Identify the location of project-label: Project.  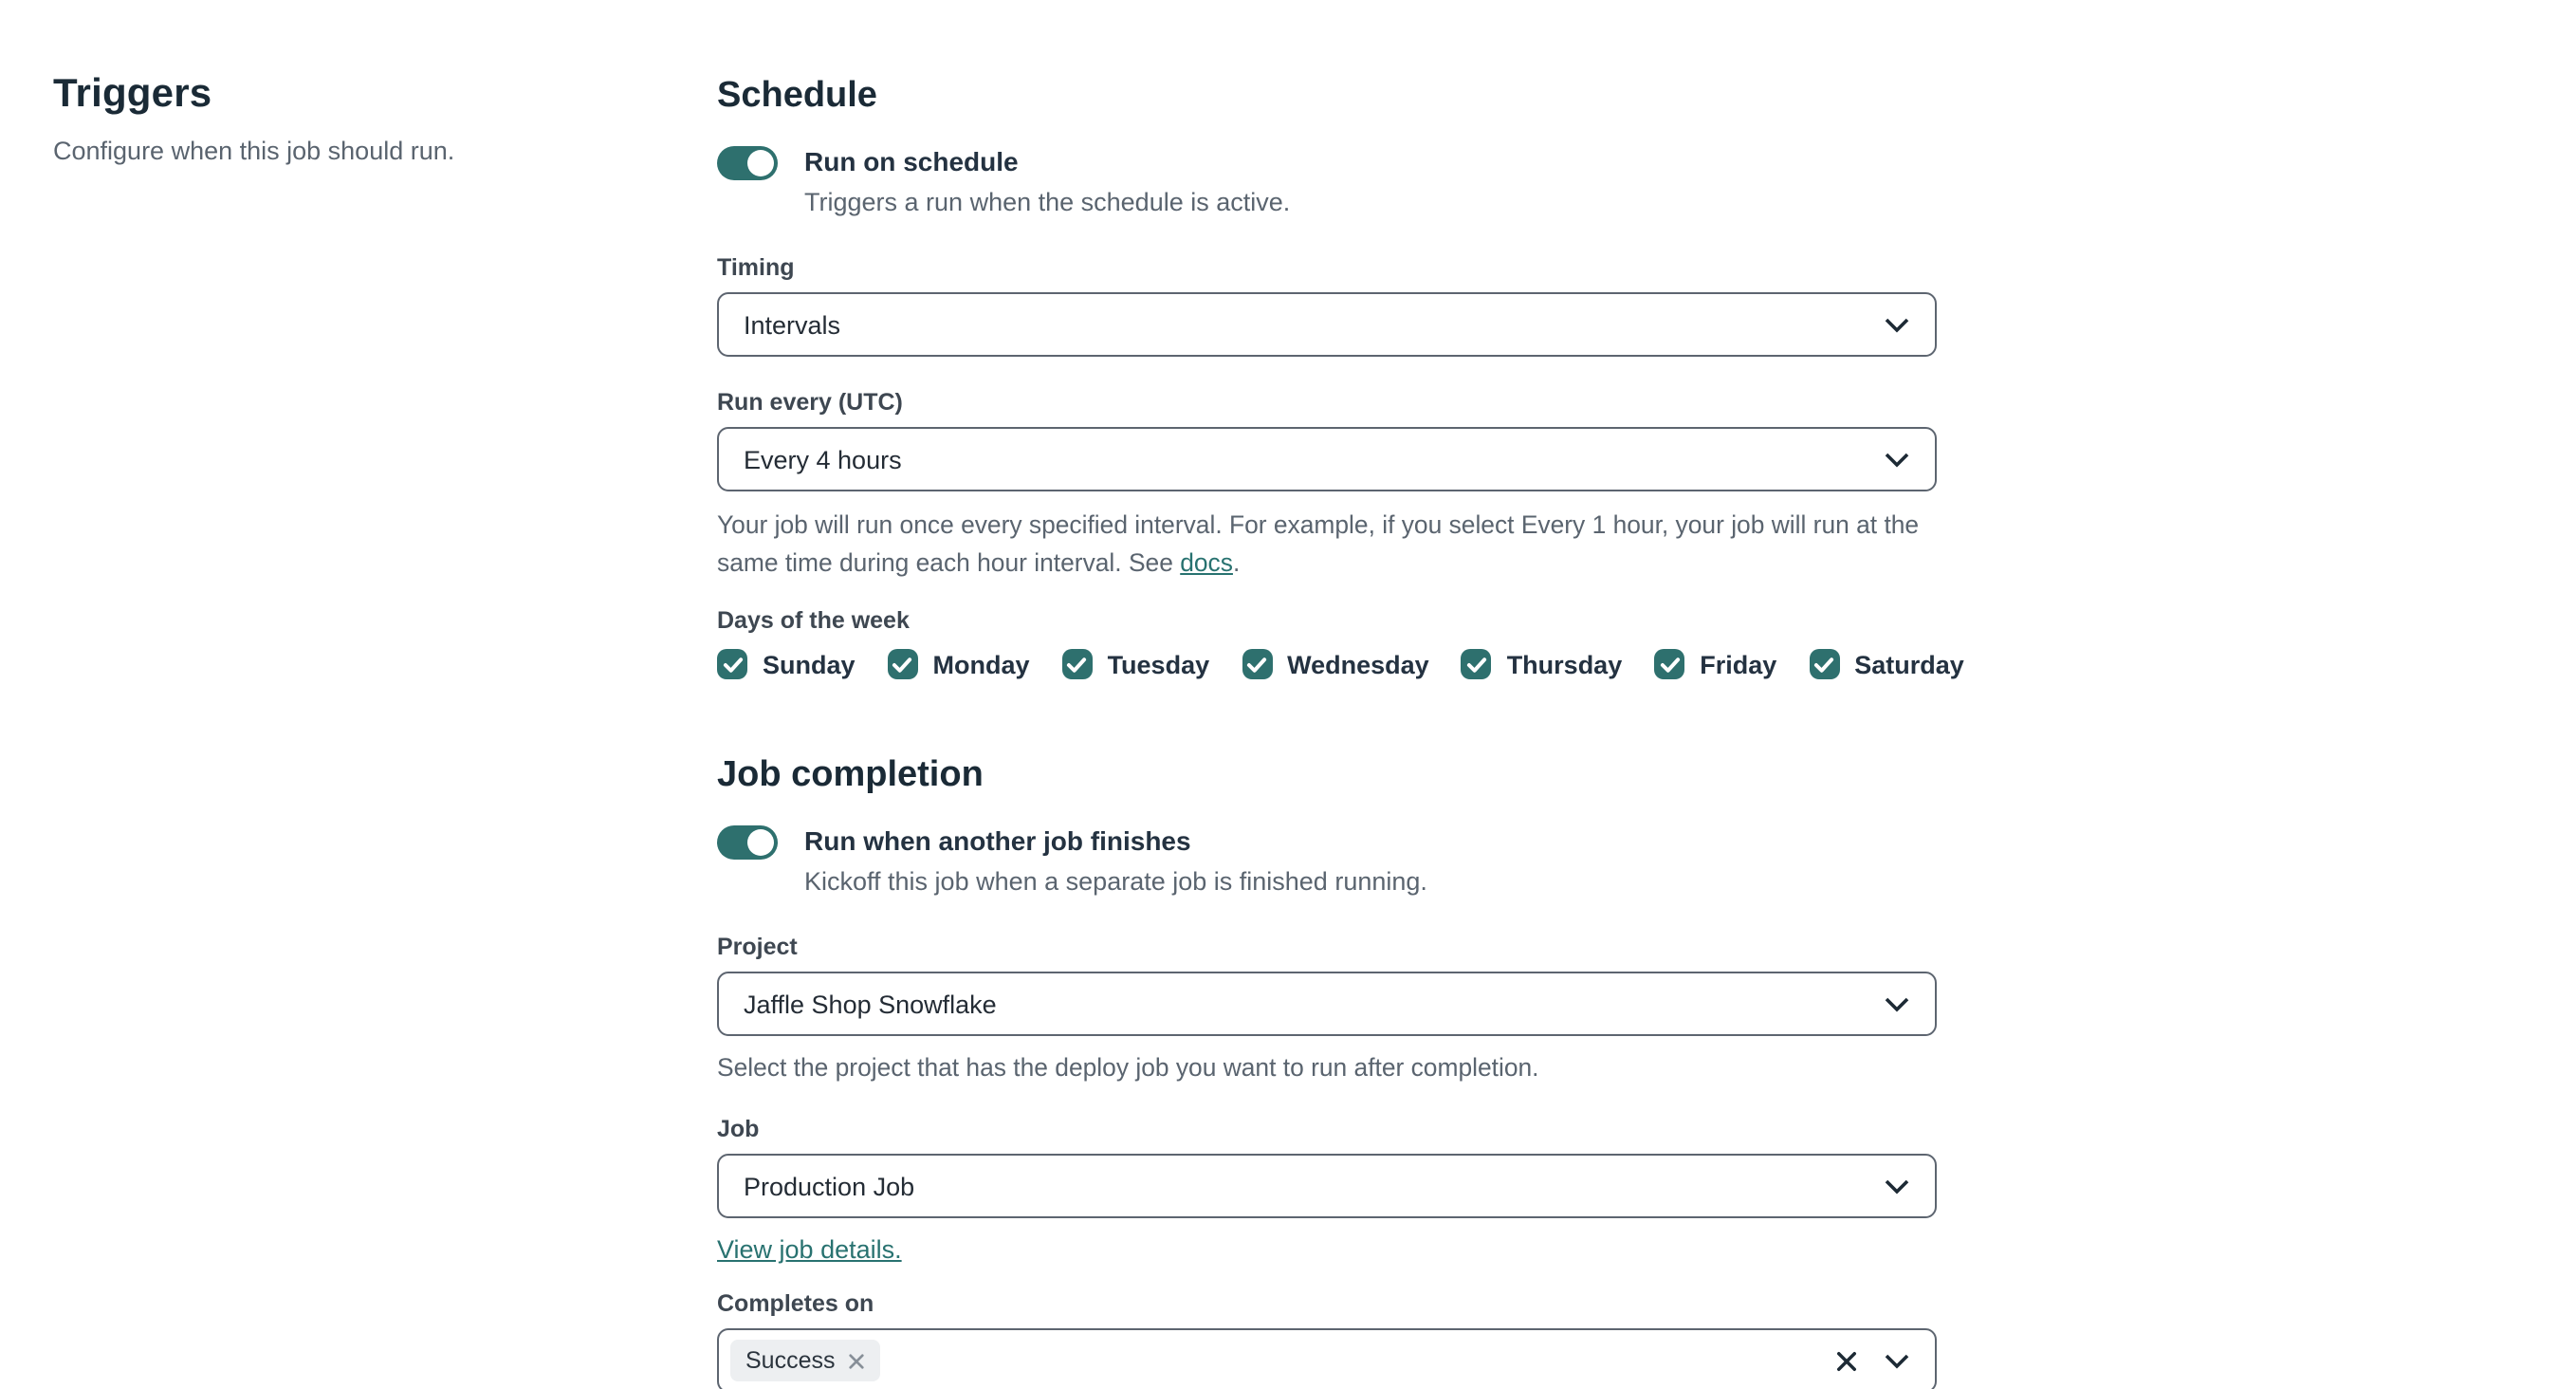
(757, 947).